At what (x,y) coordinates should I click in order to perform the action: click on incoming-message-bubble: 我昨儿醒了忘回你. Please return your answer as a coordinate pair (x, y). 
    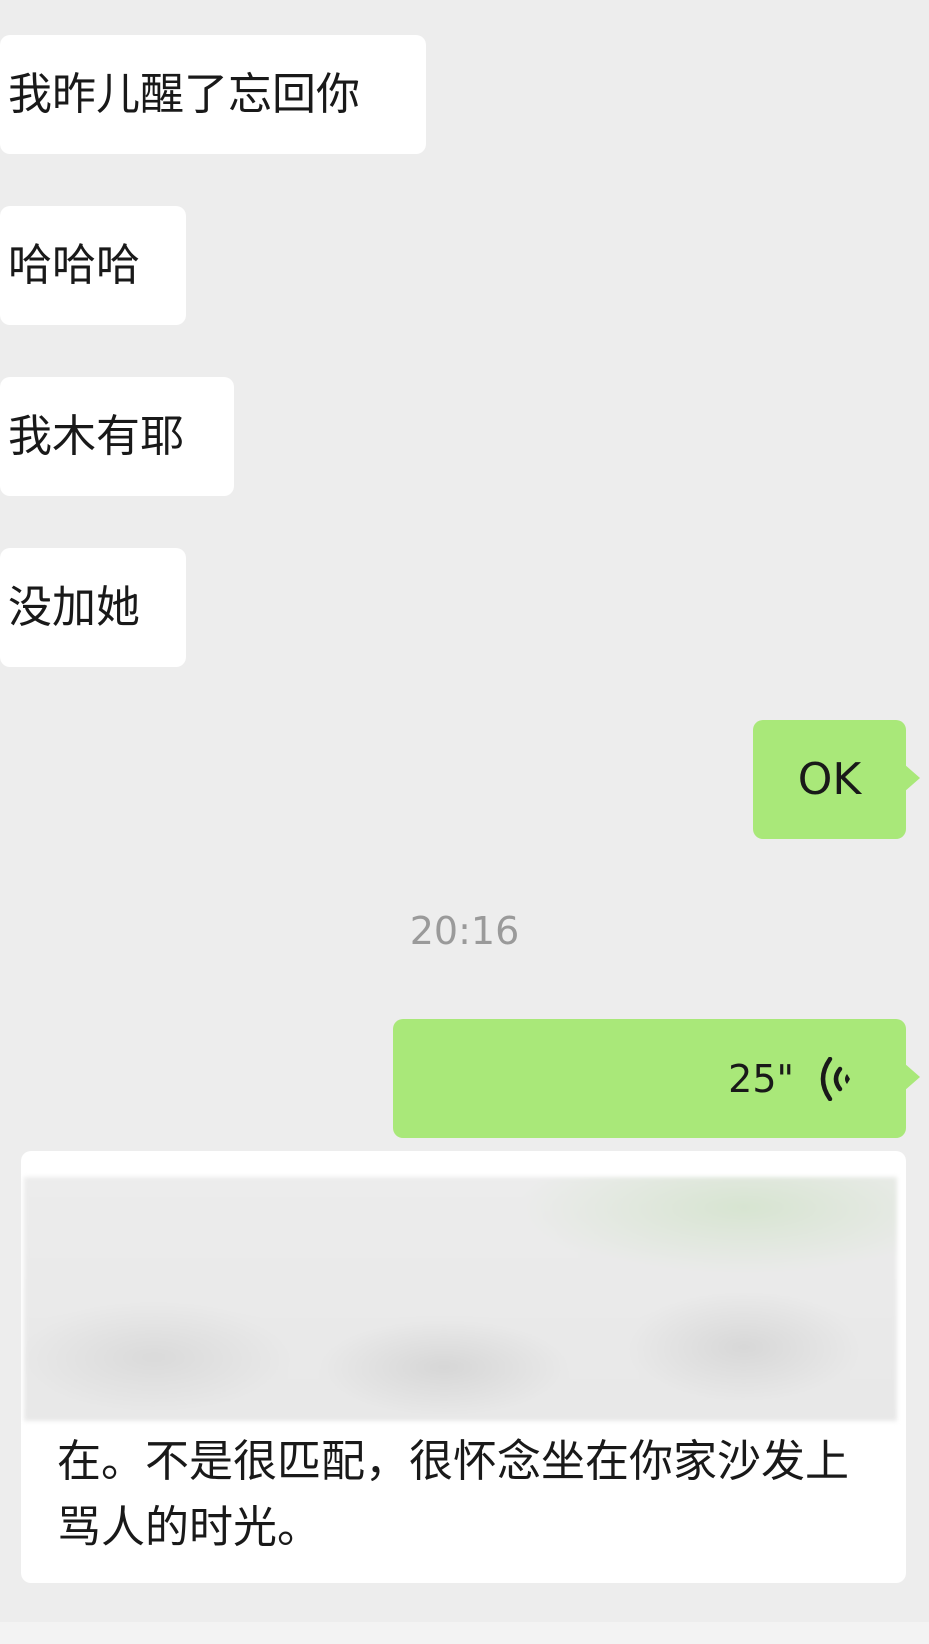
    Looking at the image, I should click on (213, 94).